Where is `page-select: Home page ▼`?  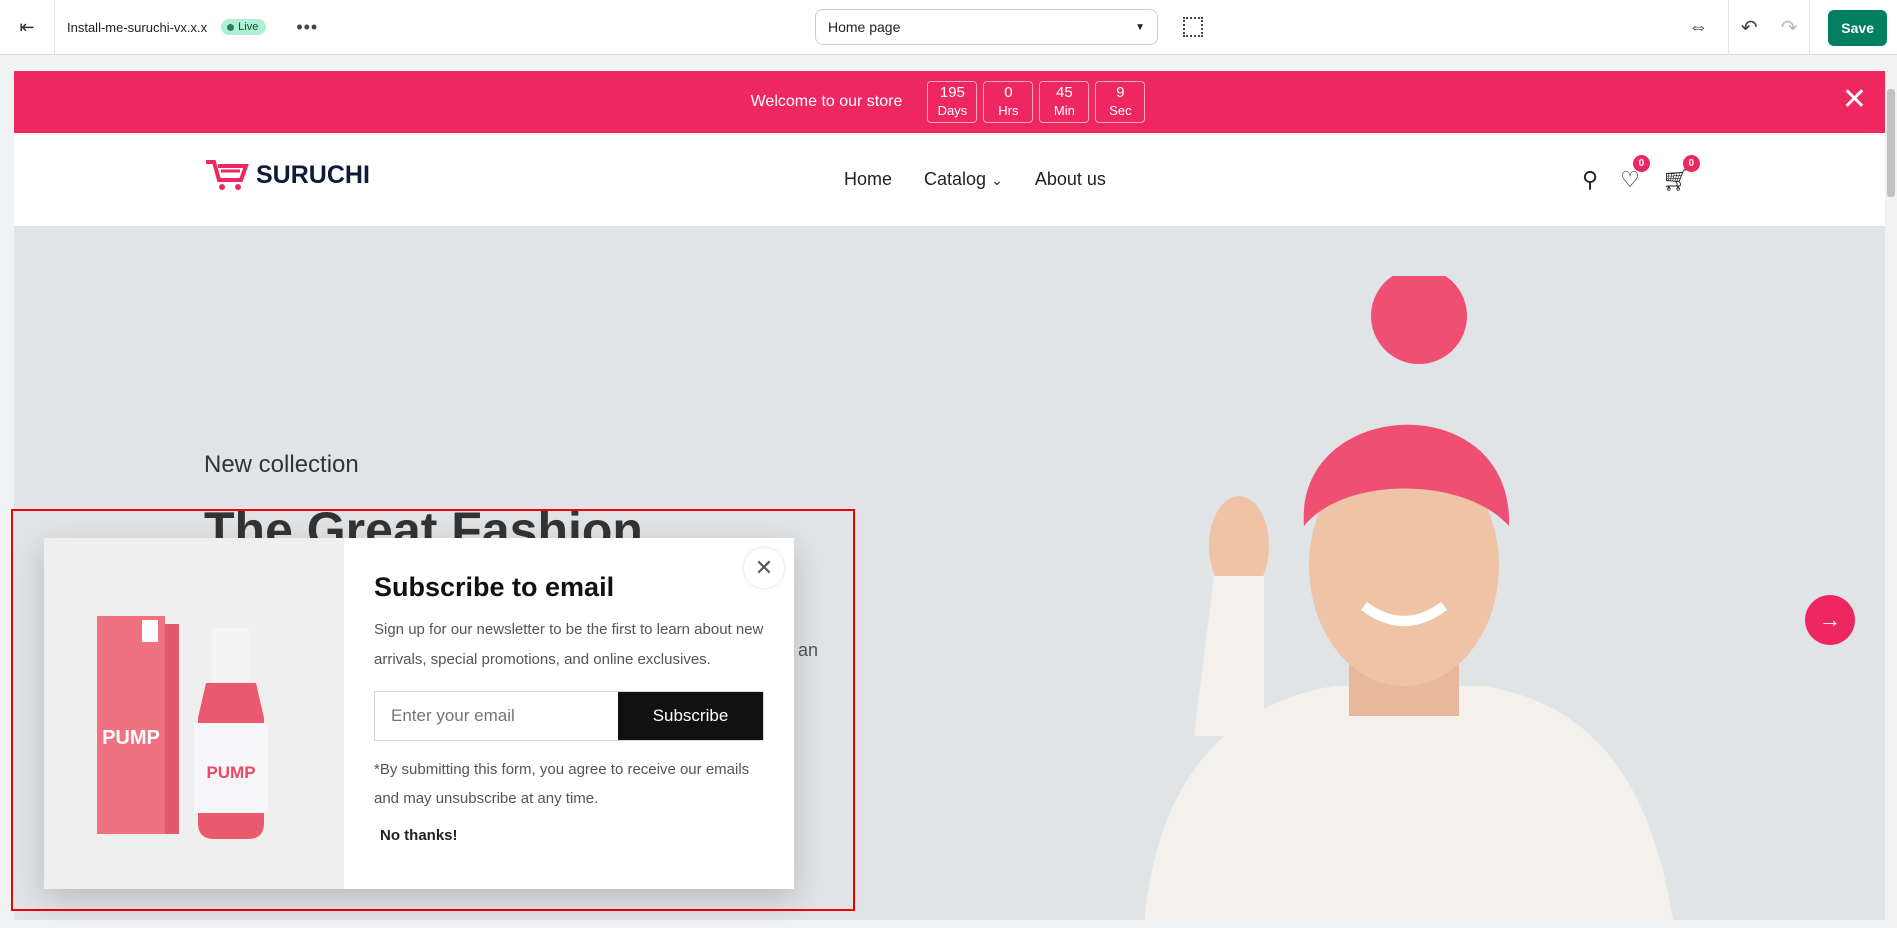
page-select: Home page ▼ is located at coordinates (986, 27).